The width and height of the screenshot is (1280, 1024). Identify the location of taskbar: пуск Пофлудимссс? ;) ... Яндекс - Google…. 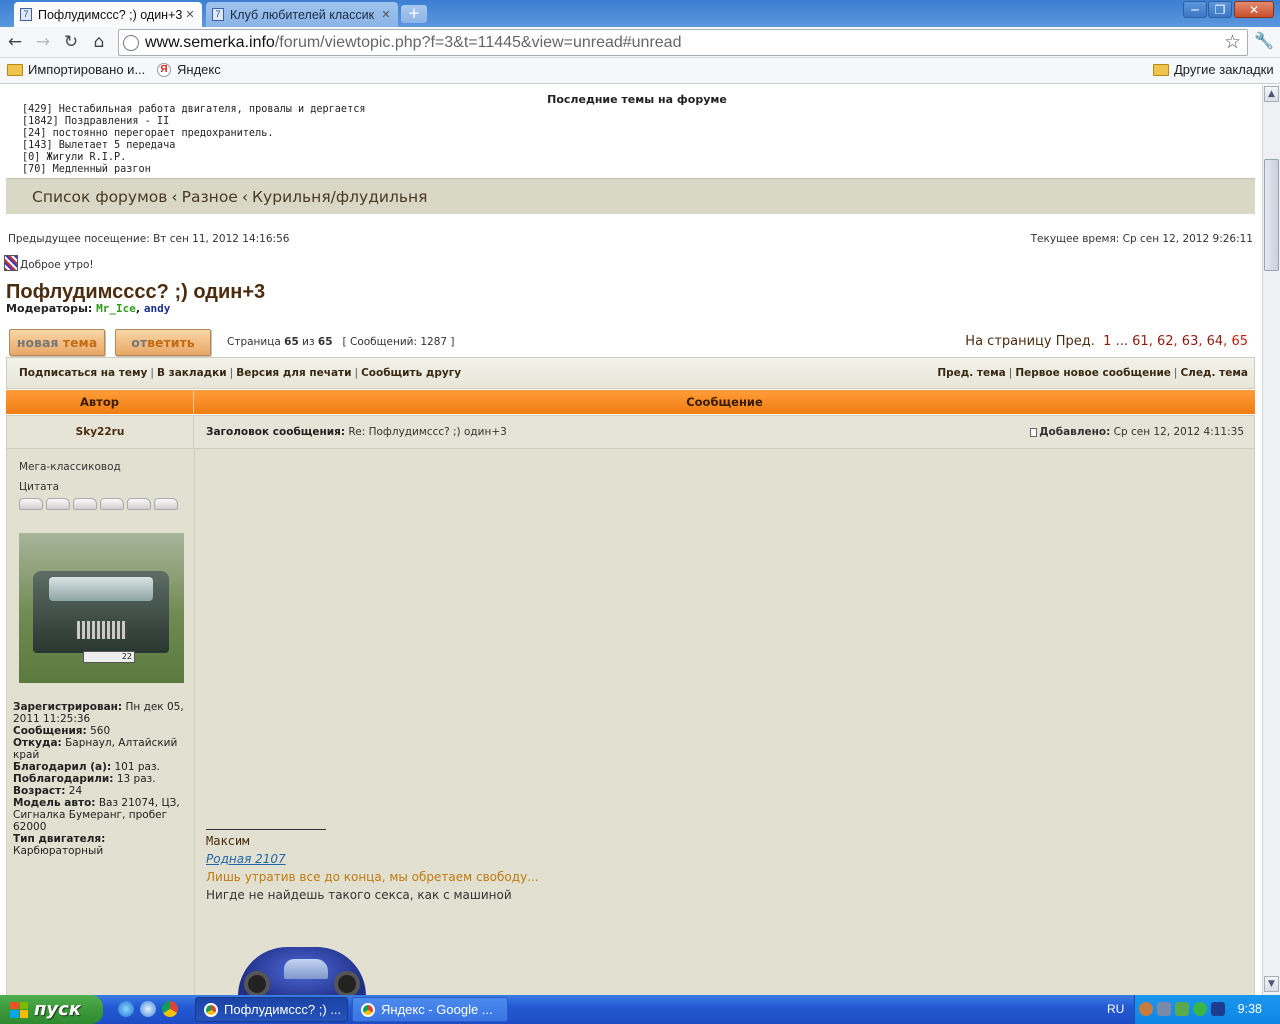
(640, 1009).